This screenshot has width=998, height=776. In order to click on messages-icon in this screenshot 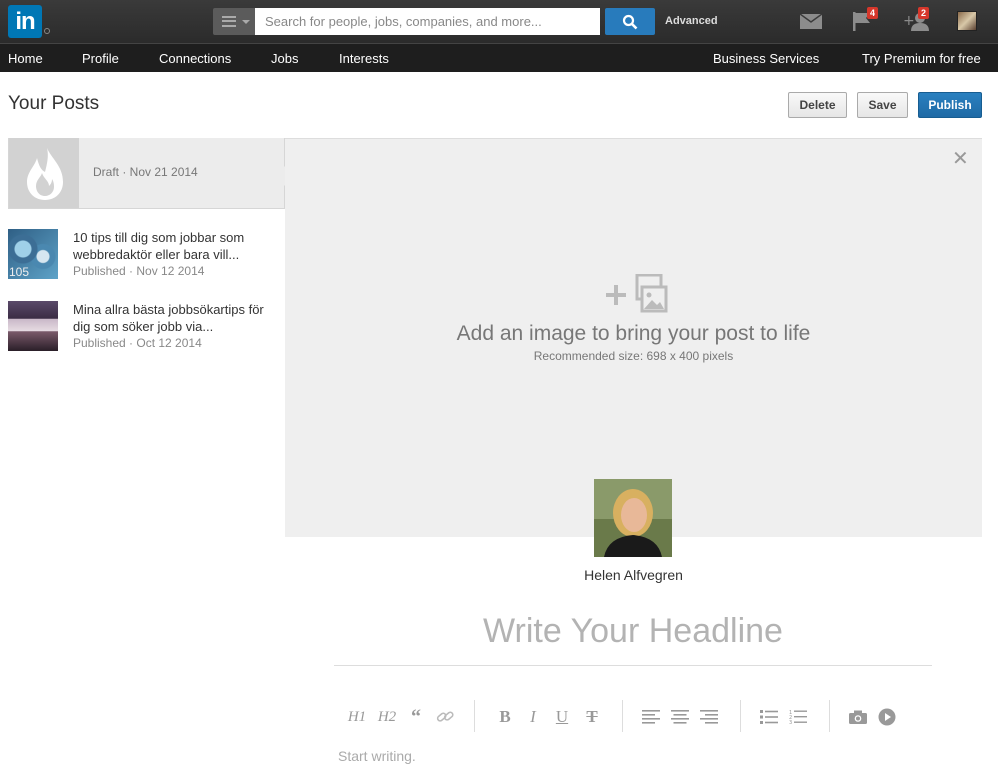, I will do `click(811, 21)`.